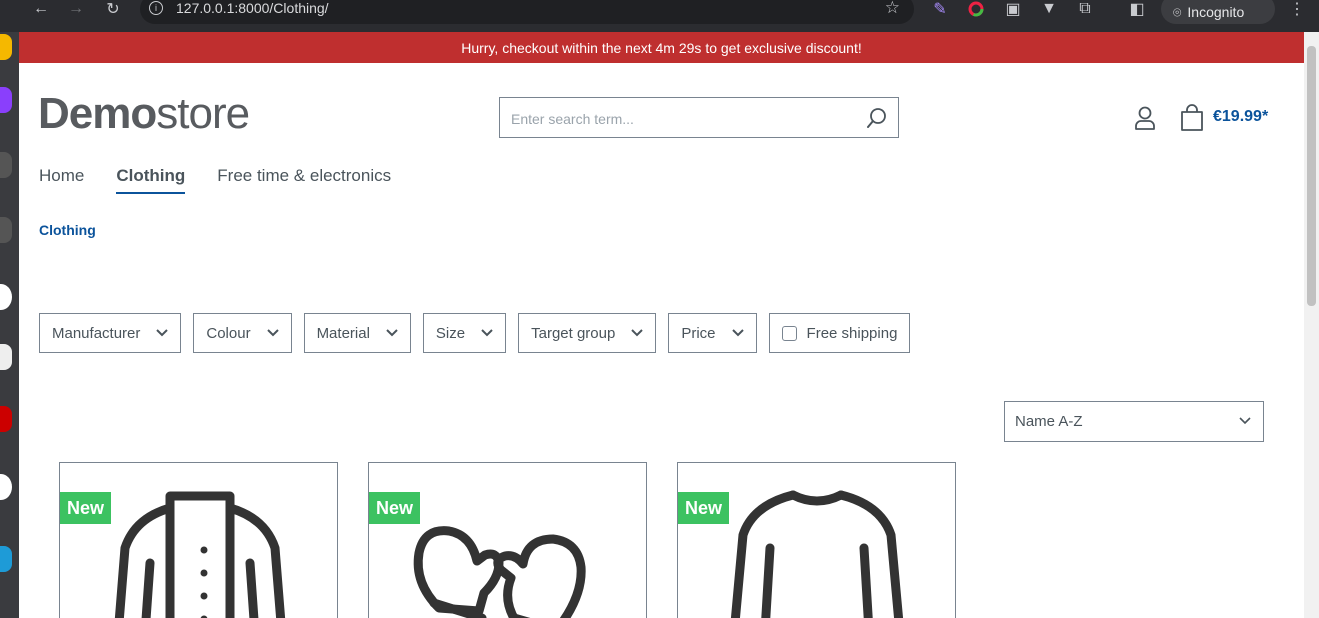 The height and width of the screenshot is (618, 1319). I want to click on site-info-icon: i, so click(156, 8).